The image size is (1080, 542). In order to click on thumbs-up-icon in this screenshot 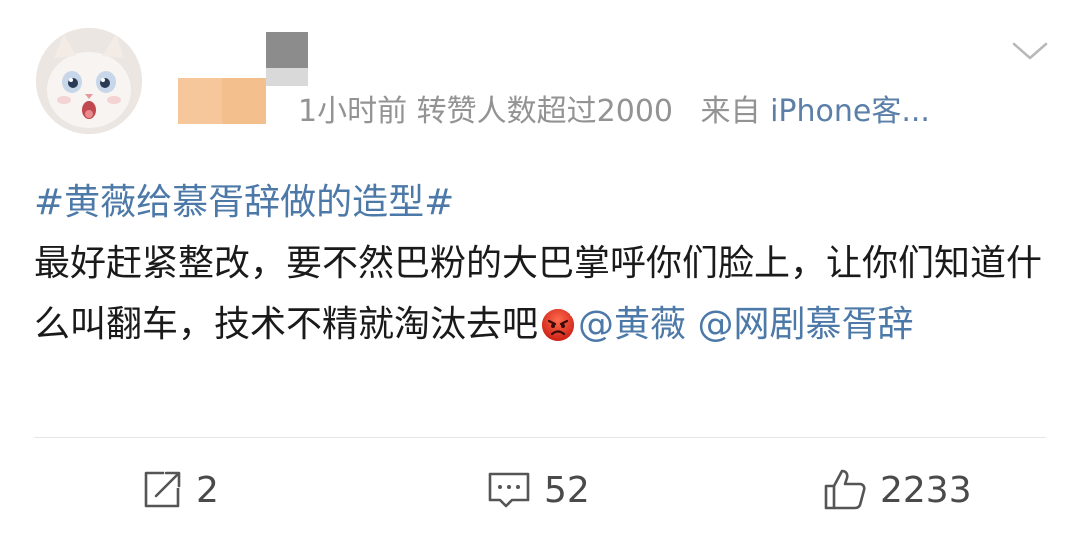, I will do `click(845, 489)`.